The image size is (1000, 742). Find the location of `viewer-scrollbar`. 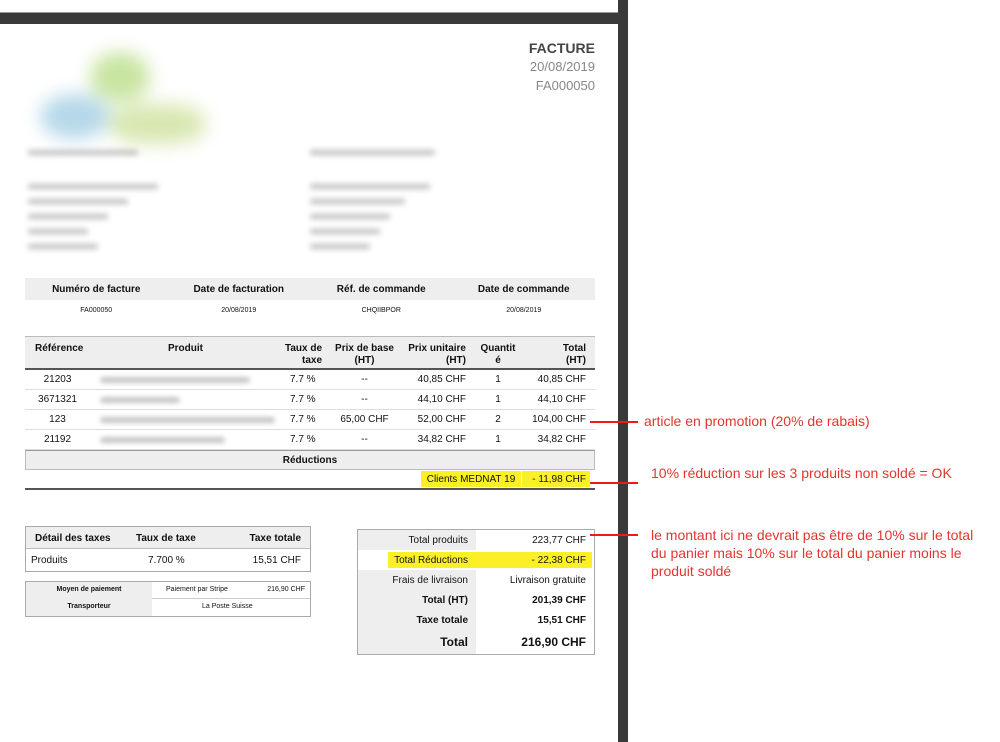

viewer-scrollbar is located at coordinates (623, 371).